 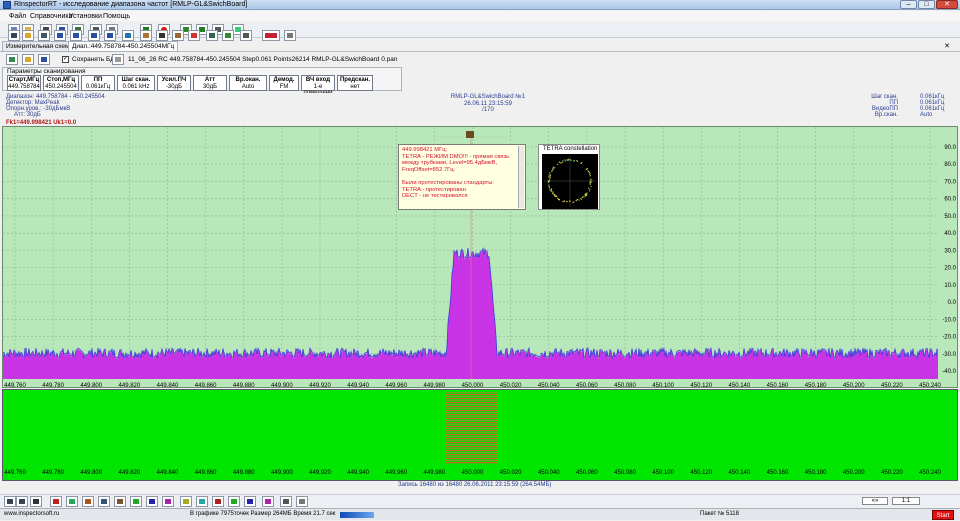 I want to click on close-tab-icon: ✕, so click(x=947, y=46).